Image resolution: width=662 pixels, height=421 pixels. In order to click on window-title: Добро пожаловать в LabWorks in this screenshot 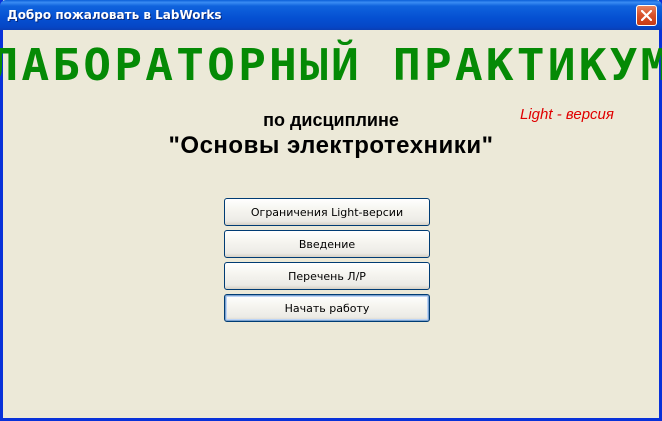, I will do `click(114, 15)`.